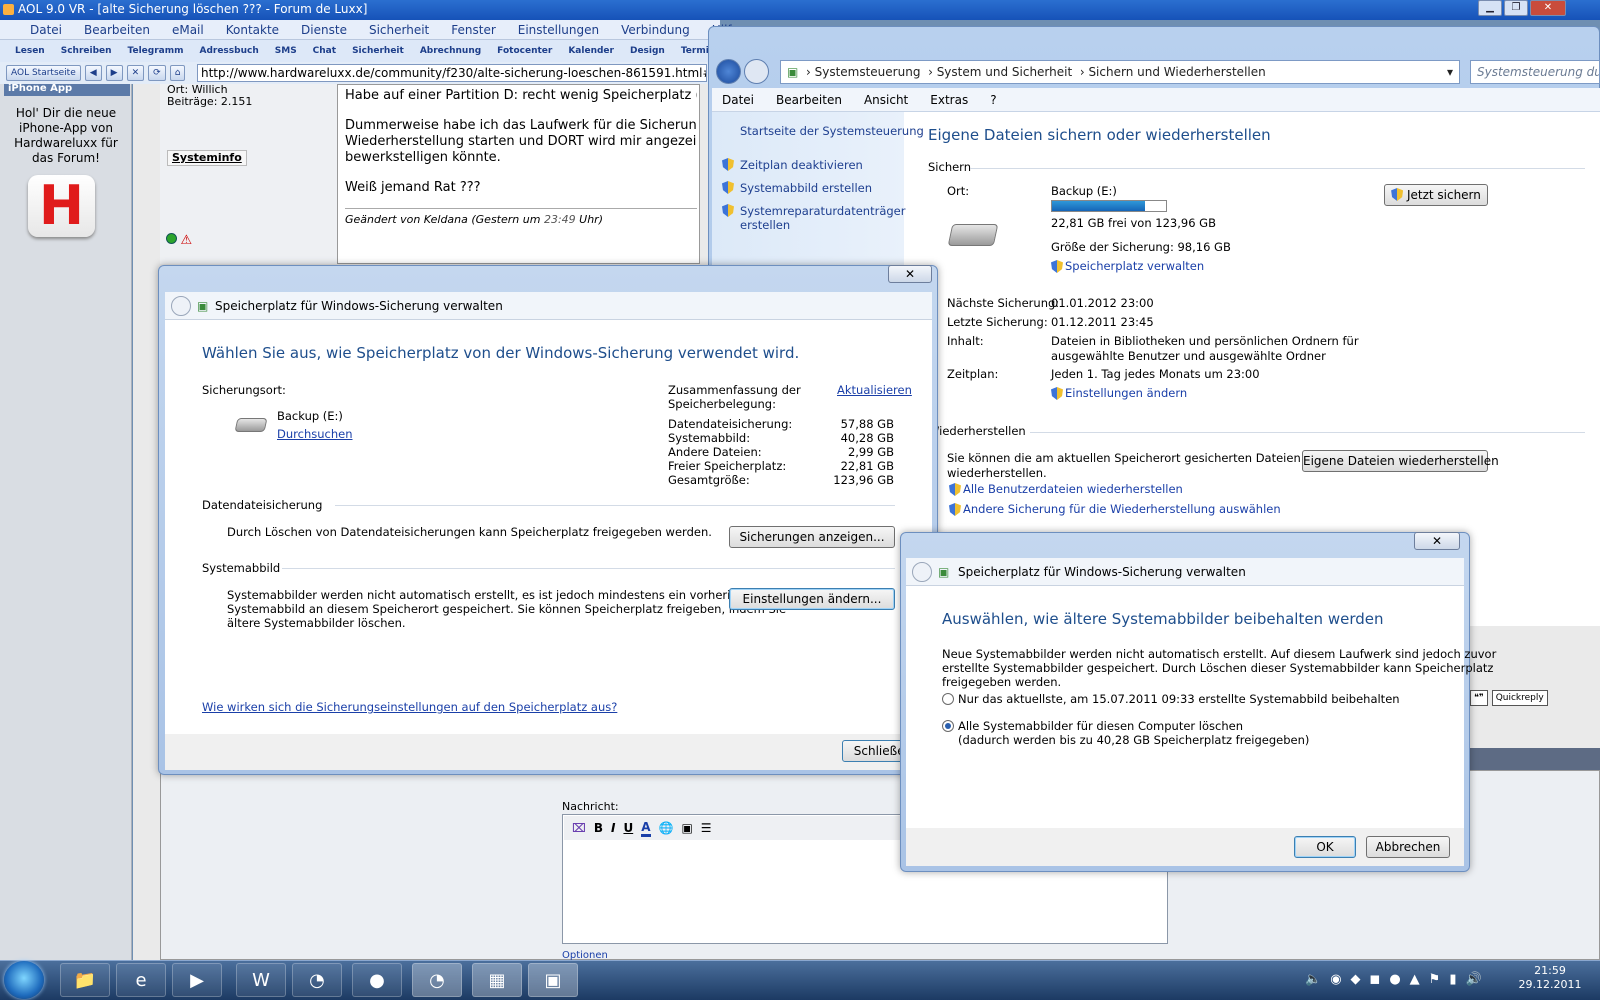  What do you see at coordinates (558, 30) in the screenshot?
I see `menu-einstellungen: Einstellungen` at bounding box center [558, 30].